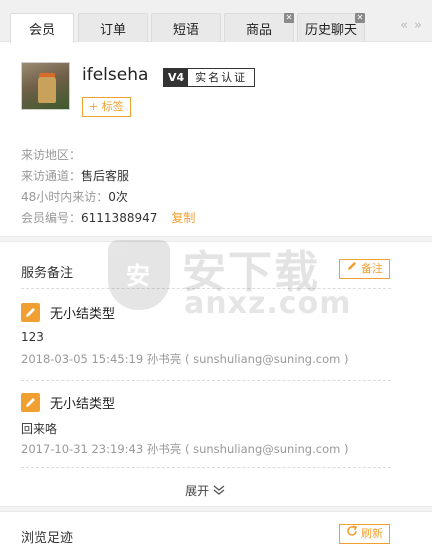 This screenshot has width=432, height=556. What do you see at coordinates (74, 197) in the screenshot?
I see `info-visits: 48小时内来访：0次` at bounding box center [74, 197].